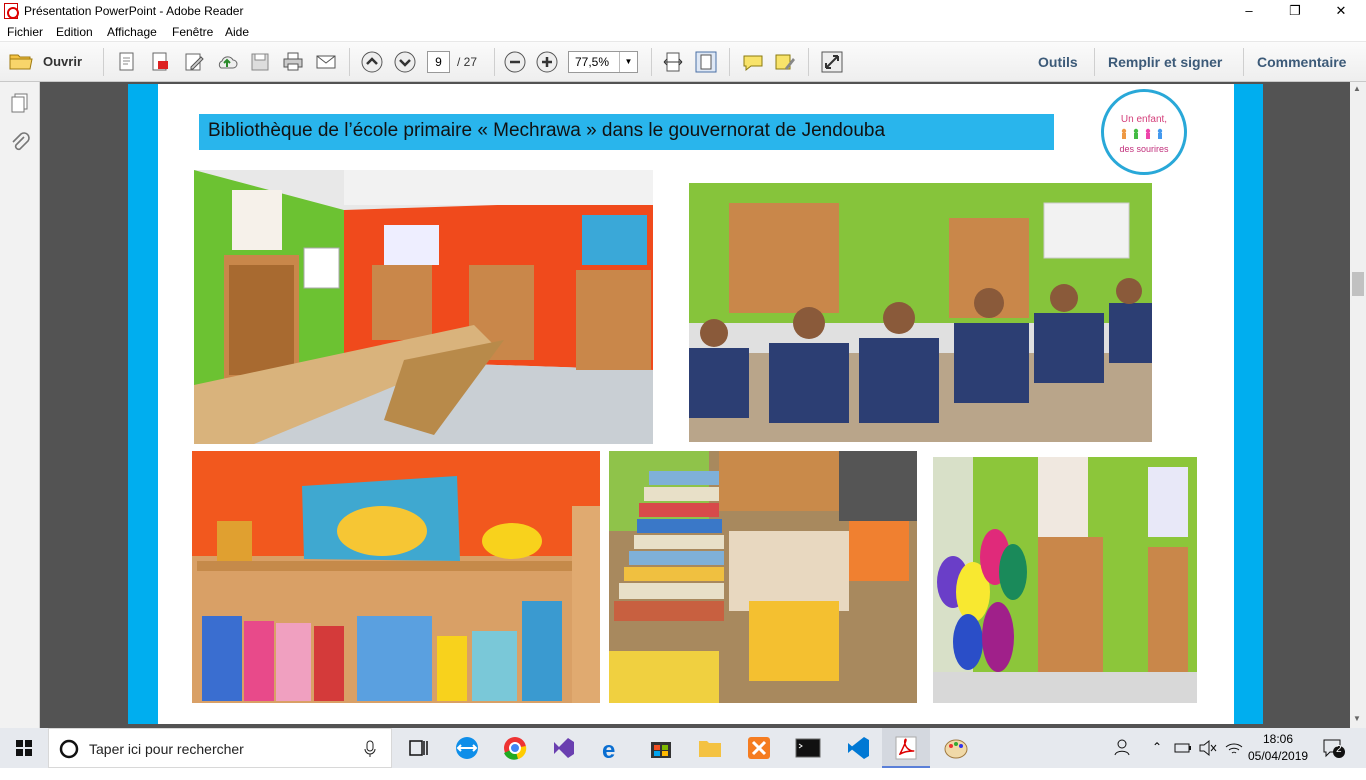 The width and height of the screenshot is (1366, 780). I want to click on zoom-in-icon, so click(547, 62).